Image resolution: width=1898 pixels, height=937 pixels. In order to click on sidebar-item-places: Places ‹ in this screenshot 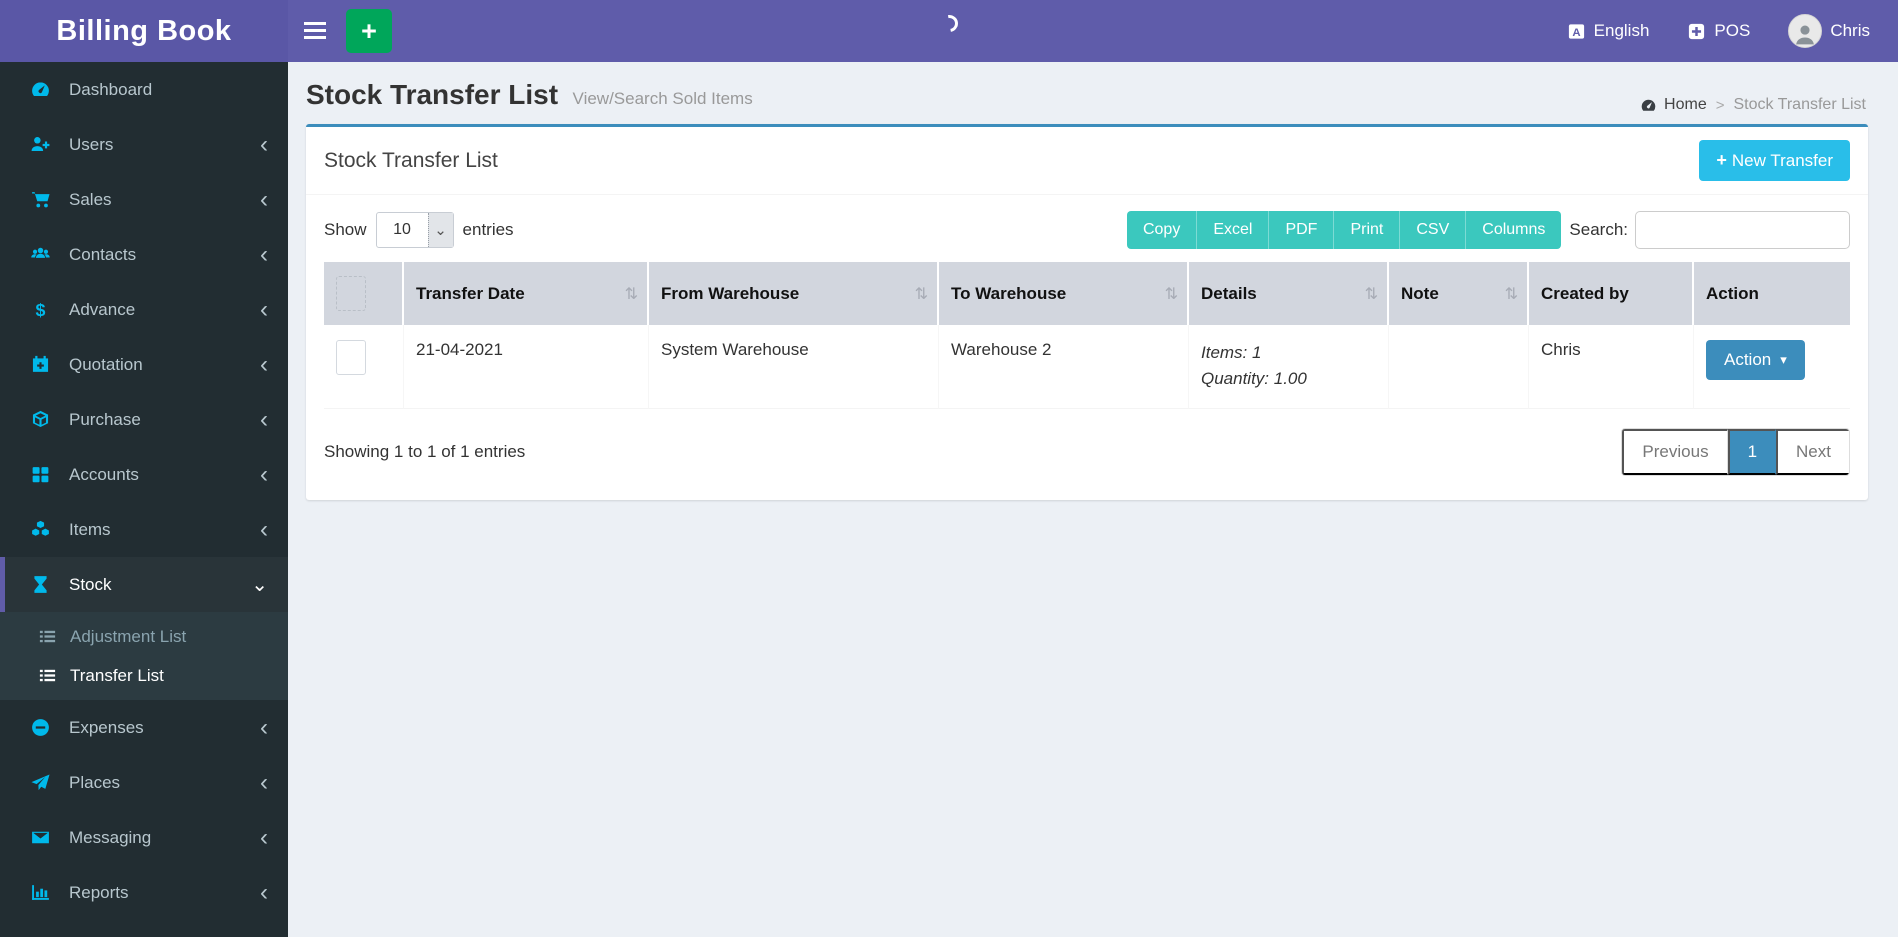, I will do `click(144, 782)`.